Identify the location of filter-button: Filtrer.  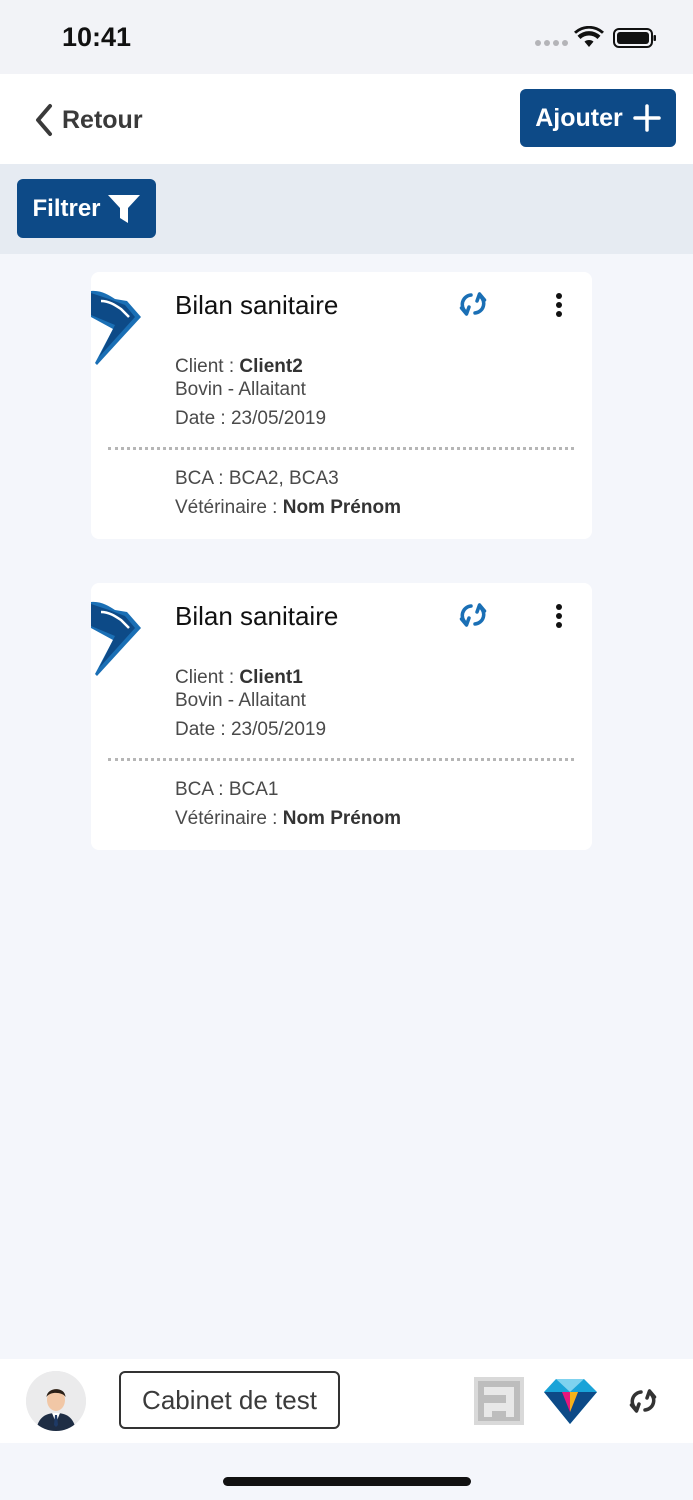
(86, 208).